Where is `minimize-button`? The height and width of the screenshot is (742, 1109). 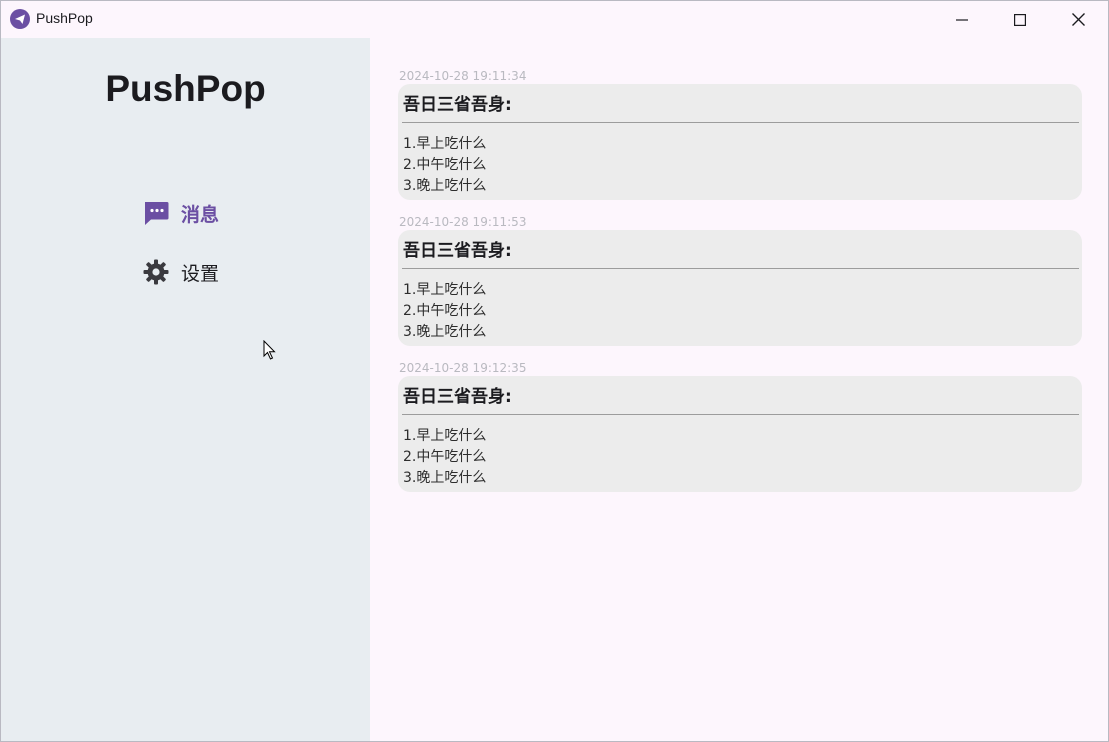 minimize-button is located at coordinates (962, 19).